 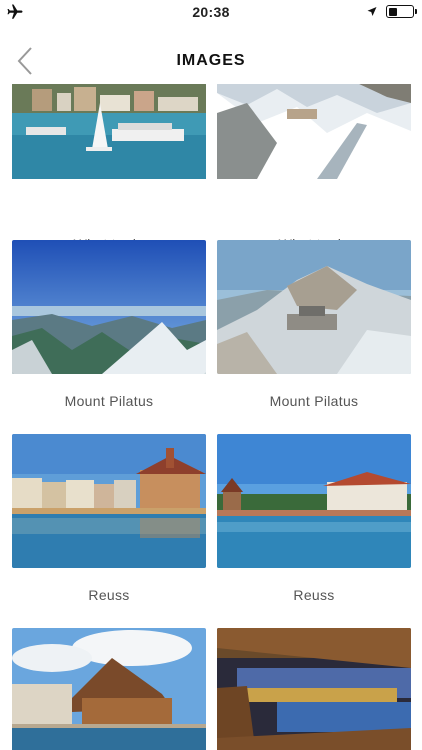 What do you see at coordinates (372, 11) in the screenshot?
I see `location-arrow-icon` at bounding box center [372, 11].